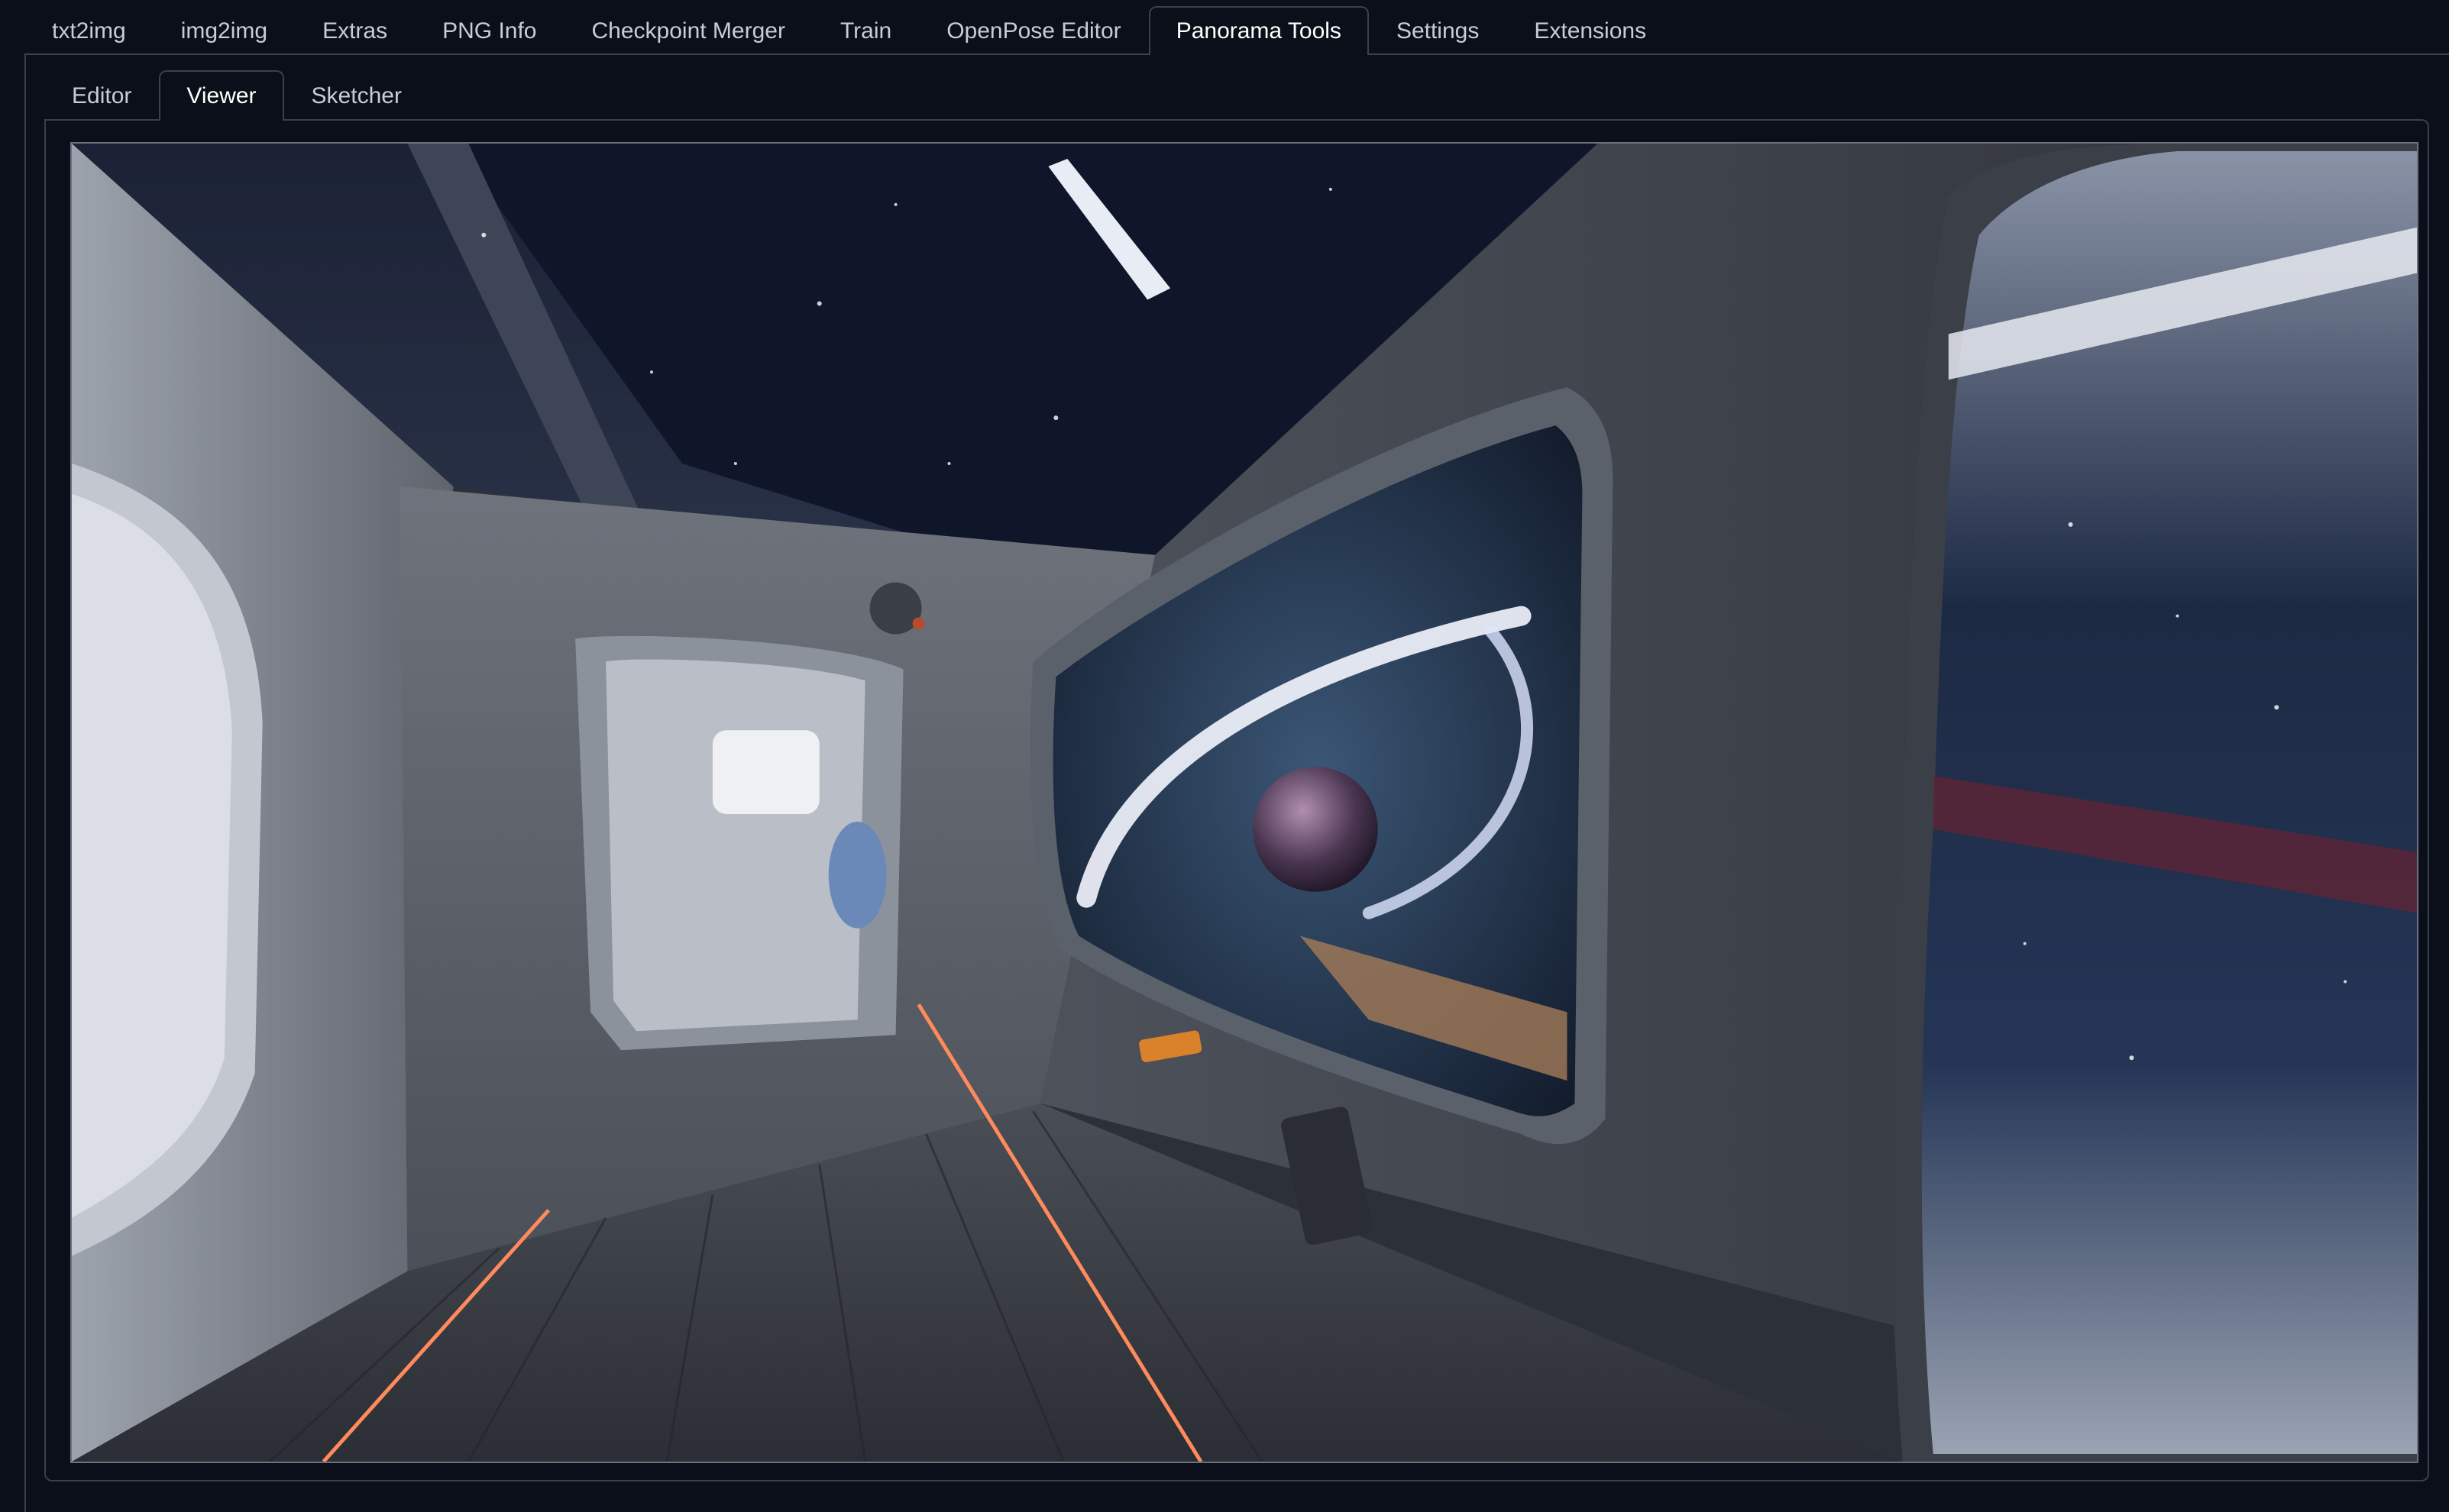 The image size is (2449, 1512). What do you see at coordinates (689, 30) in the screenshot?
I see `tab-checkpoint-merger: Checkpoint Merger` at bounding box center [689, 30].